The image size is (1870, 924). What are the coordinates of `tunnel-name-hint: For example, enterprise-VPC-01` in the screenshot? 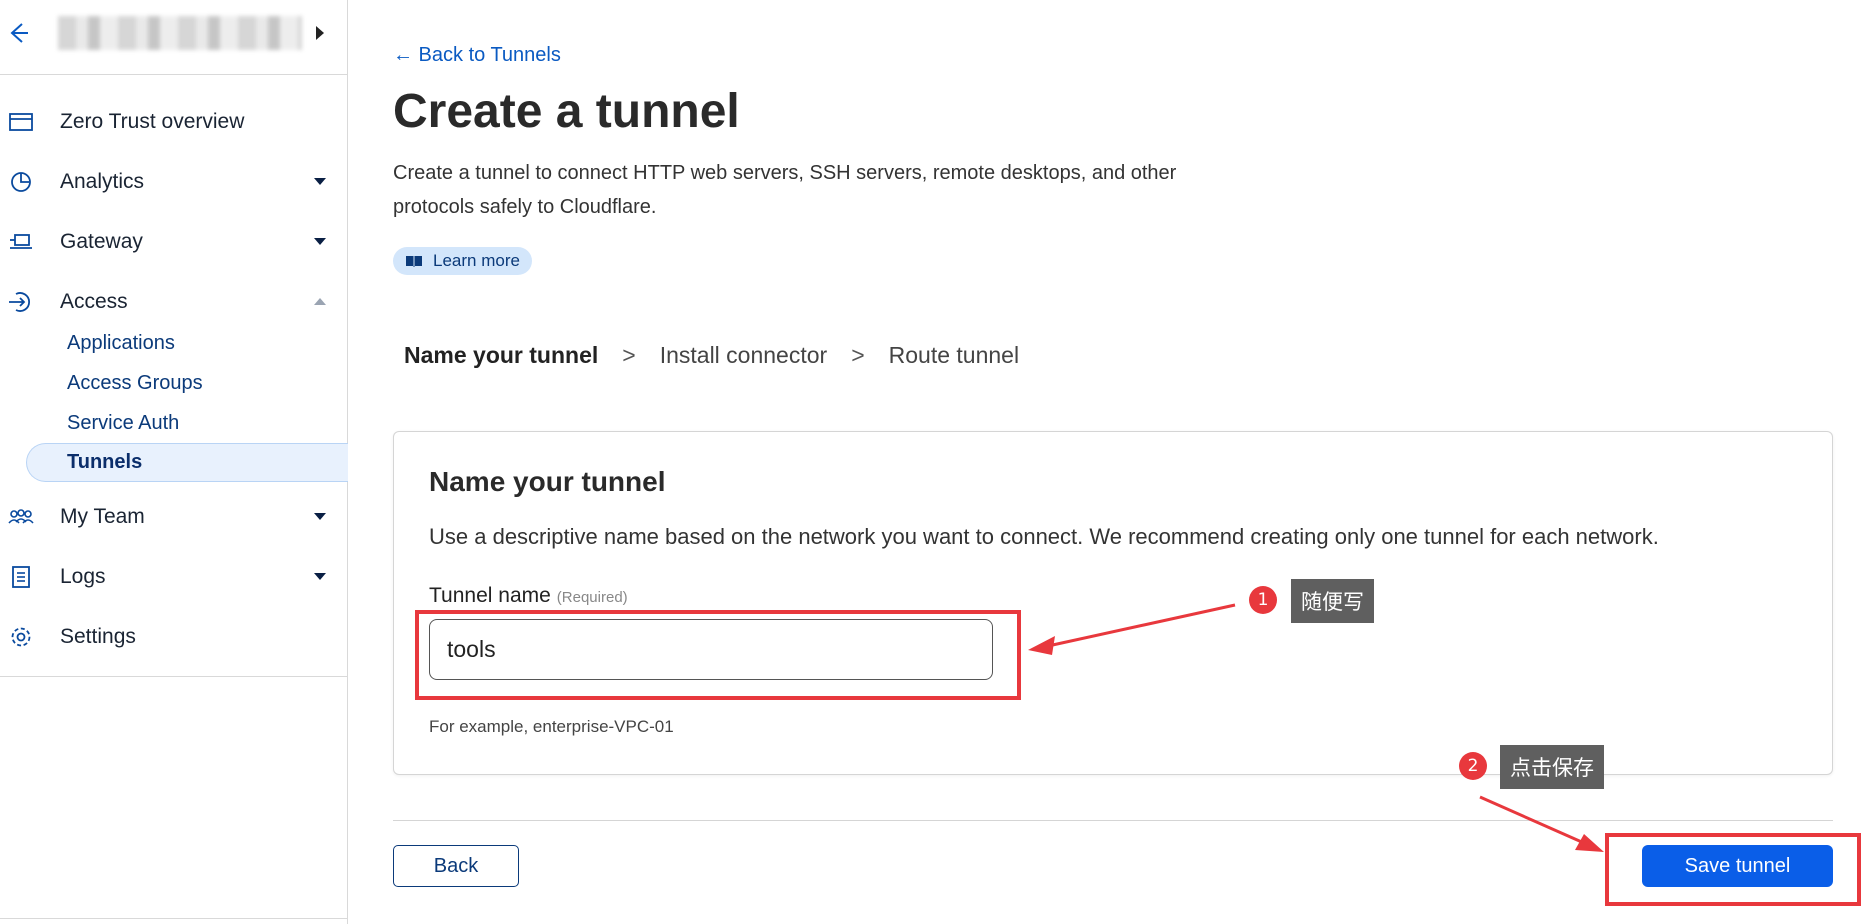 It's located at (551, 726).